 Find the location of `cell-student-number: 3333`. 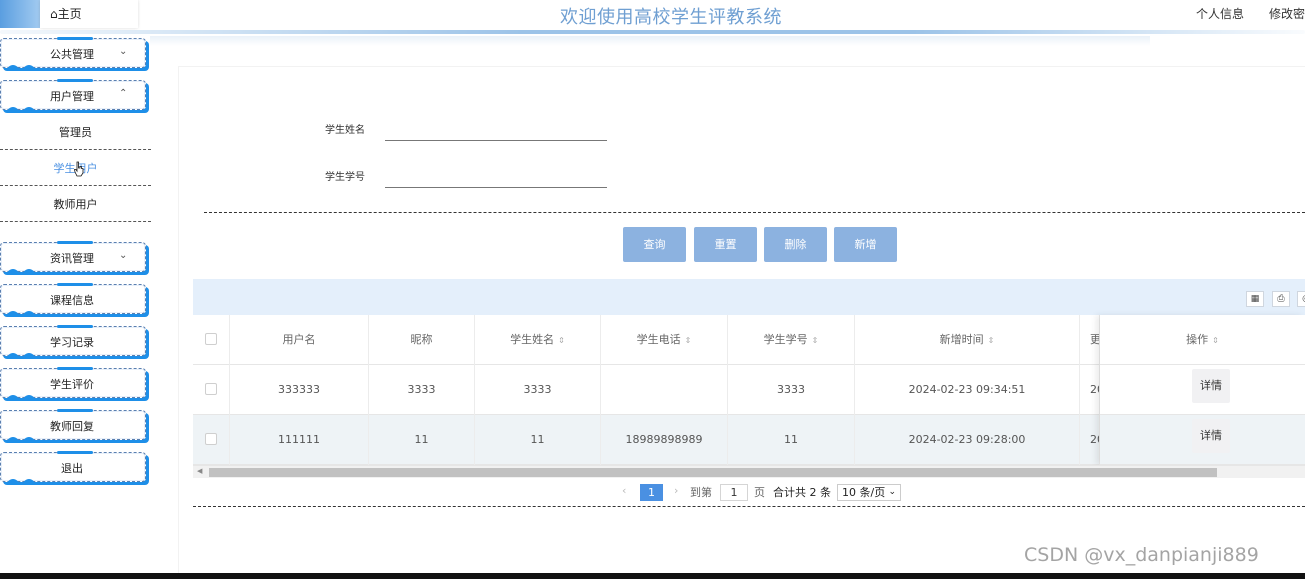

cell-student-number: 3333 is located at coordinates (791, 390).